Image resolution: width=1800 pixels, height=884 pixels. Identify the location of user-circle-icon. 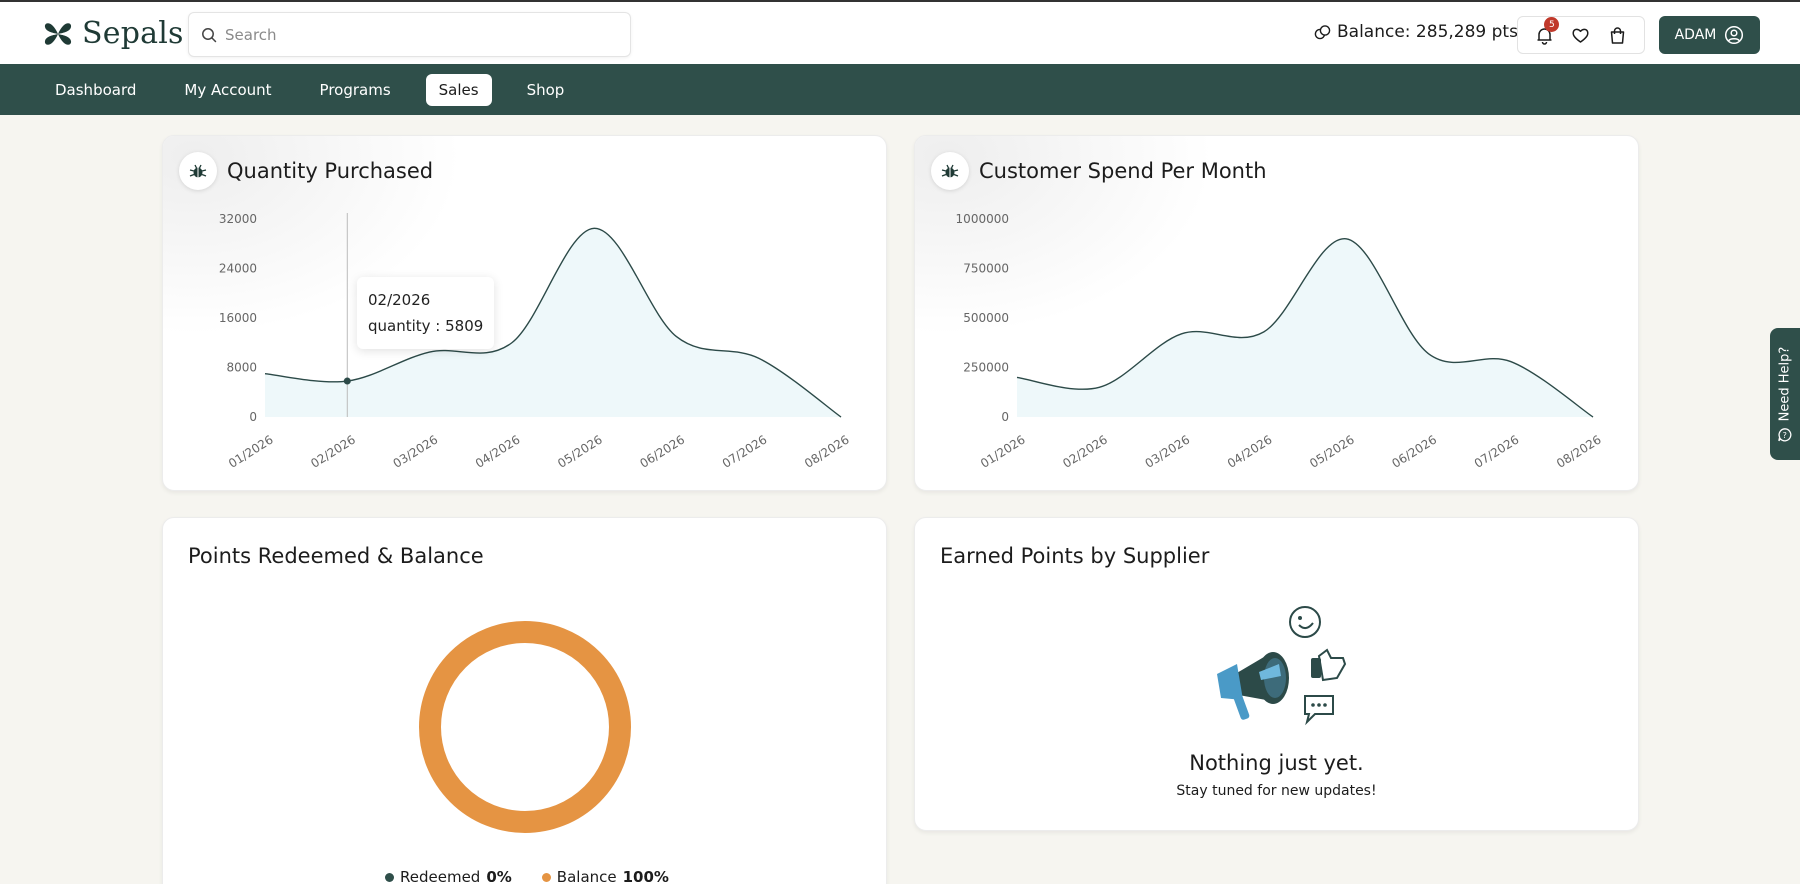
(1734, 35).